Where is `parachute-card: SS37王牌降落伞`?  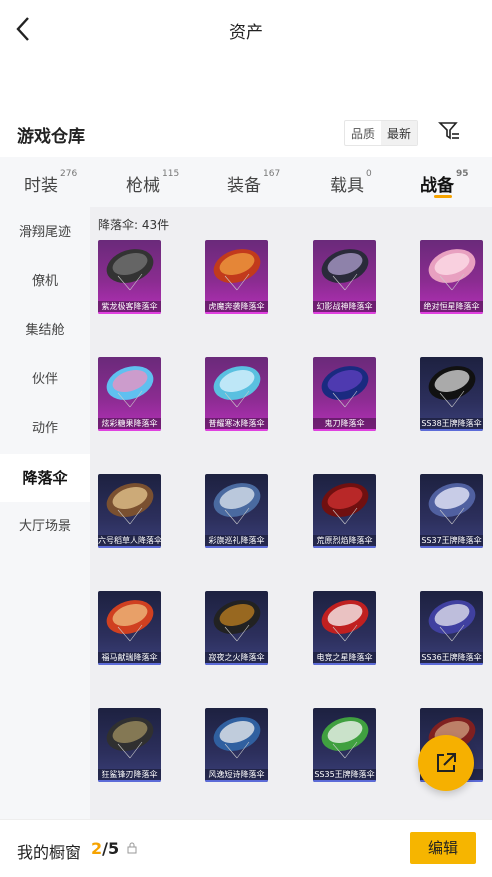
parachute-card: SS37王牌降落伞 is located at coordinates (451, 511).